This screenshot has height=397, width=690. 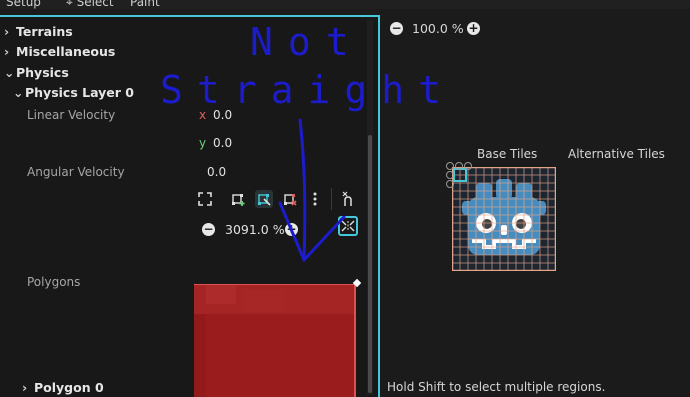 I want to click on polygon-editor-canvas, so click(x=275, y=340).